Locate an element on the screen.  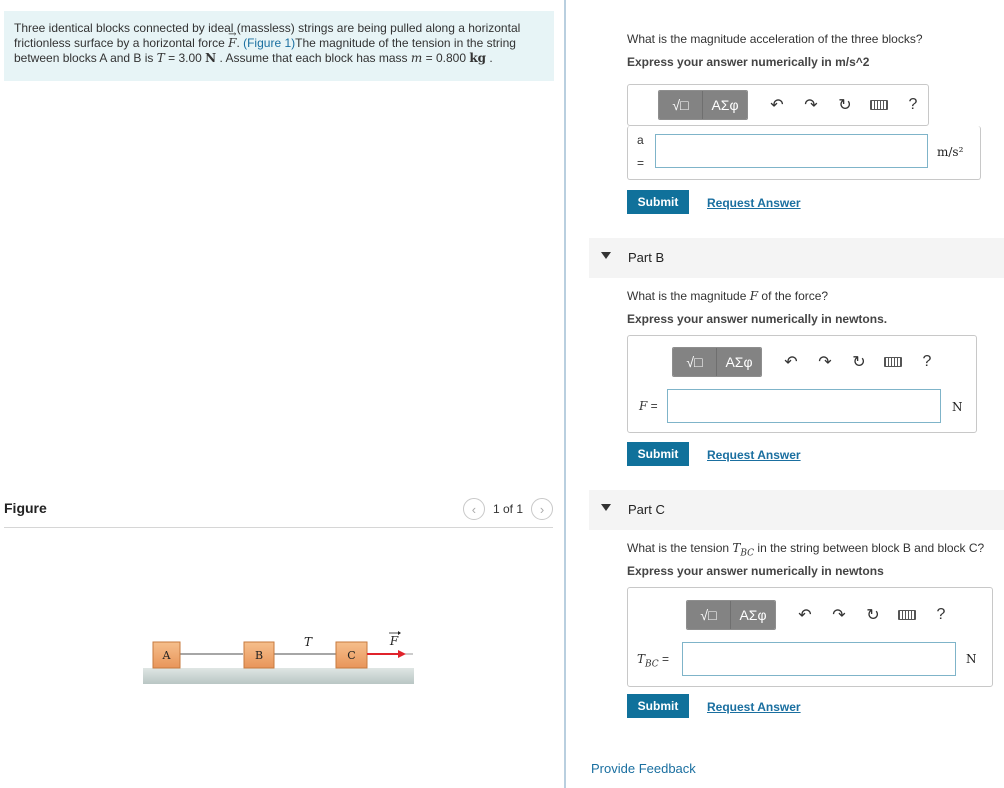
part-a-answer-input is located at coordinates (791, 151).